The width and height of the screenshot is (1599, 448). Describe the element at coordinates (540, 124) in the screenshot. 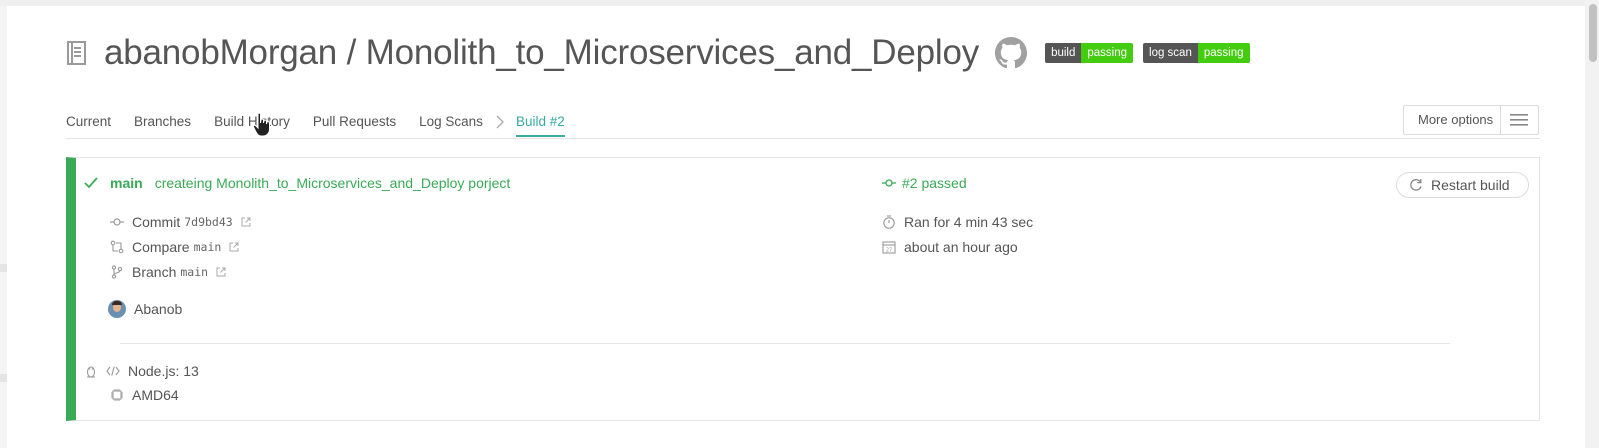

I see `tab-build-current: Build #2` at that location.